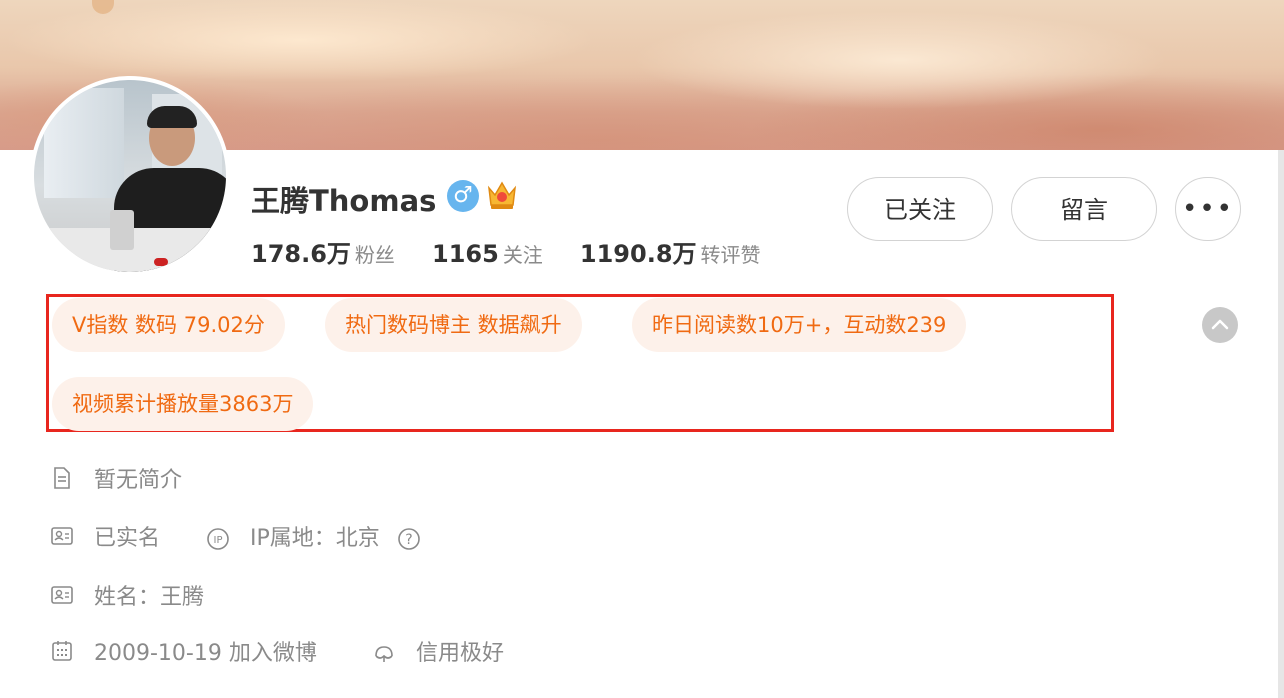 Image resolution: width=1284 pixels, height=698 pixels. What do you see at coordinates (149, 597) in the screenshot?
I see `realname-text: 姓名：王腾` at bounding box center [149, 597].